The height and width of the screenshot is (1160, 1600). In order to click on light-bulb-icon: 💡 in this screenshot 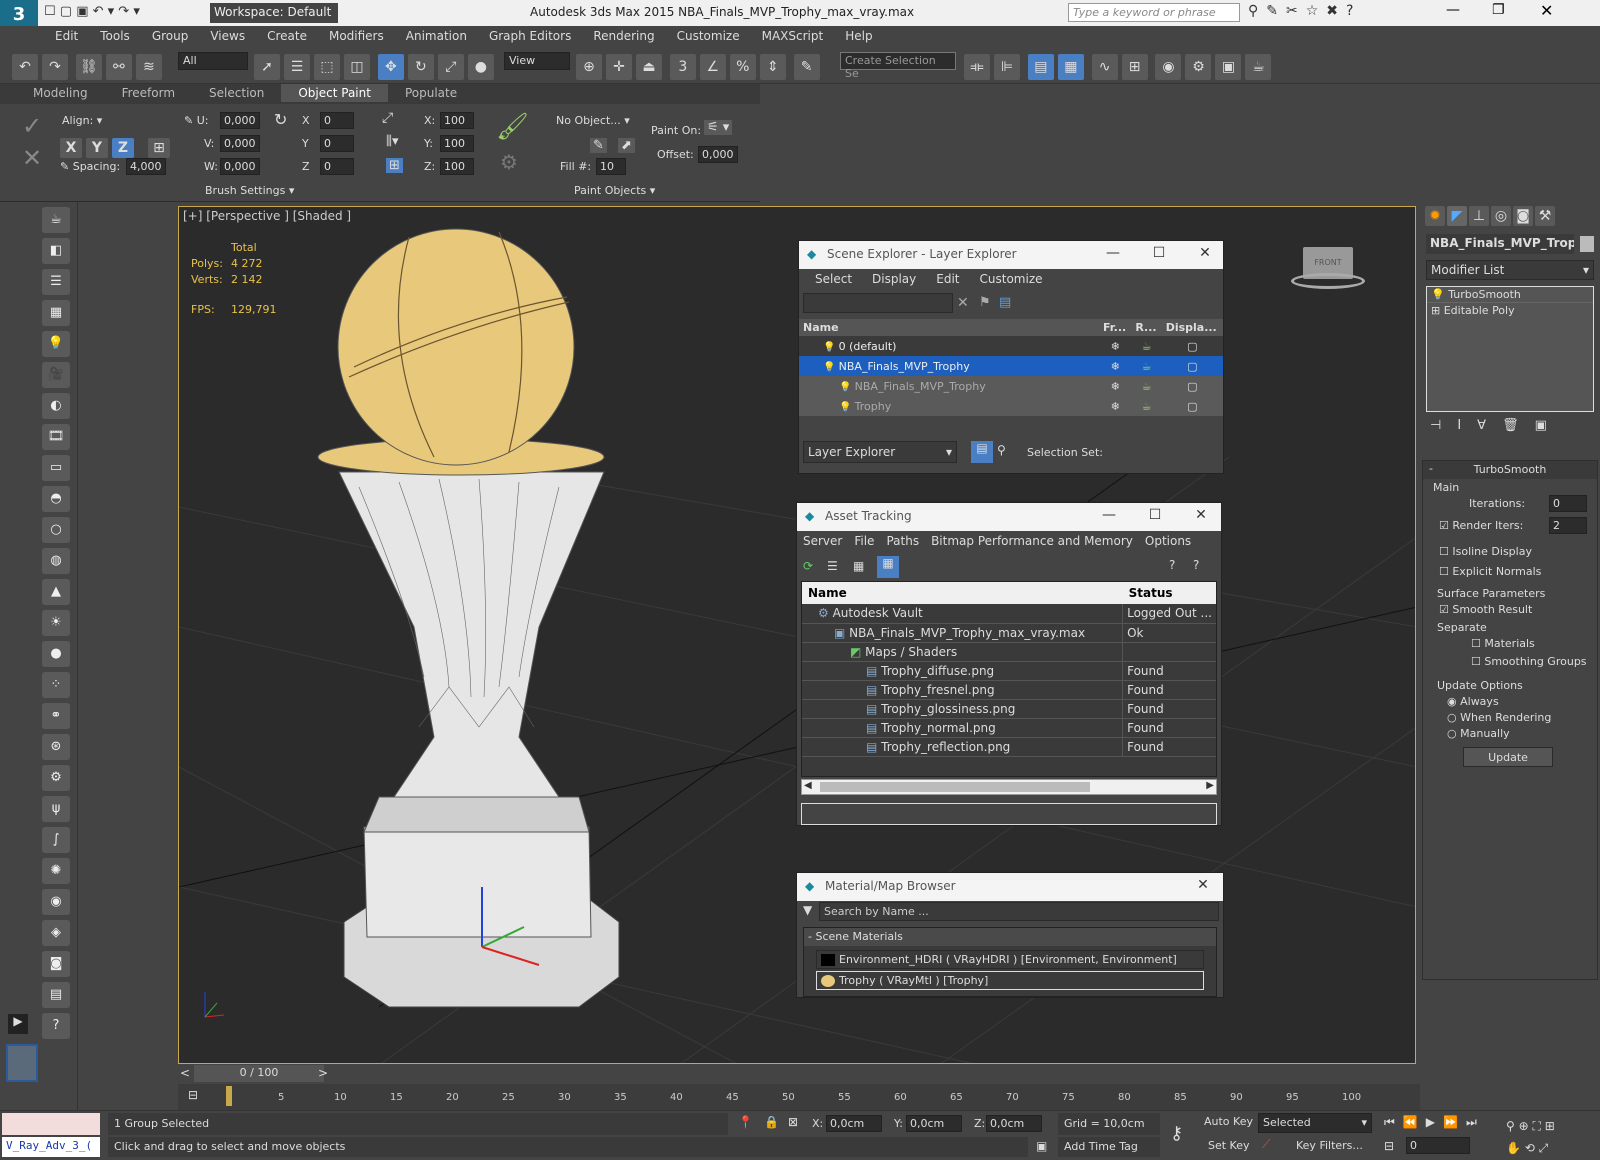, I will do `click(831, 367)`.